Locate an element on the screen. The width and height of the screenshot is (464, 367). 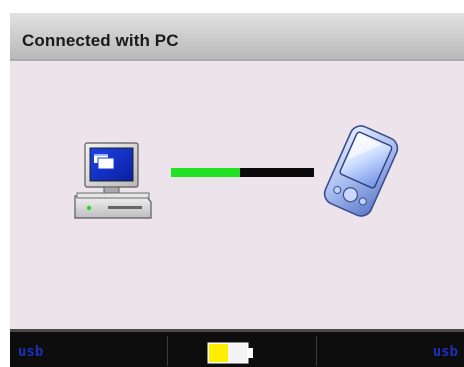
title-bar: Connected with PC is located at coordinates (237, 37).